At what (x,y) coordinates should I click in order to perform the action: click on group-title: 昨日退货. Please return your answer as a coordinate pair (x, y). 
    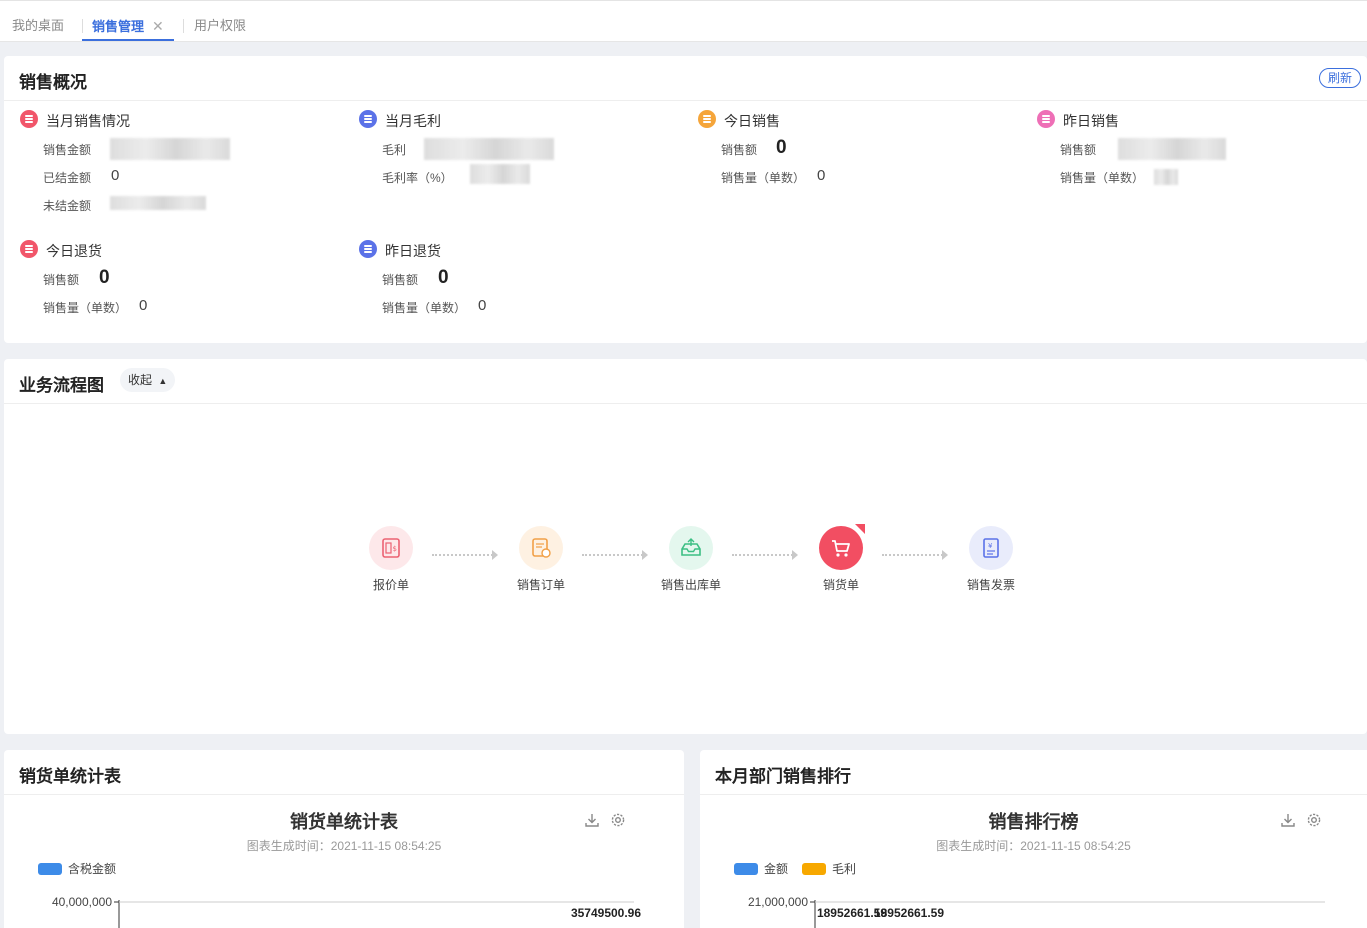
    Looking at the image, I should click on (413, 251).